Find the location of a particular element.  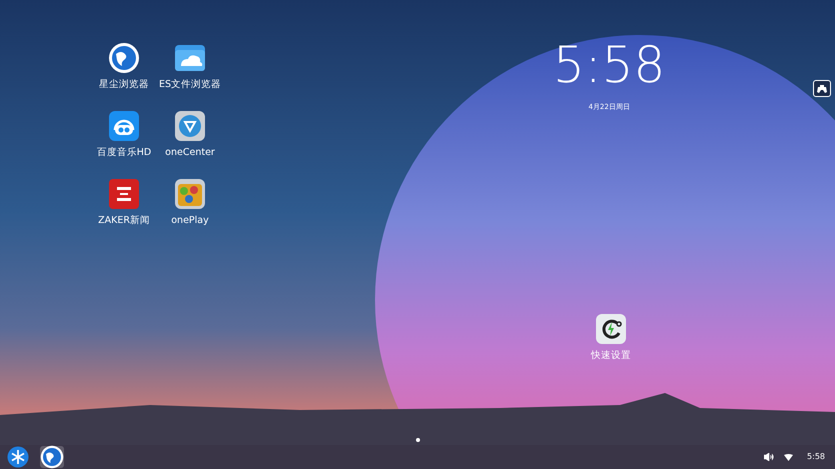

gamepad-button is located at coordinates (822, 88).